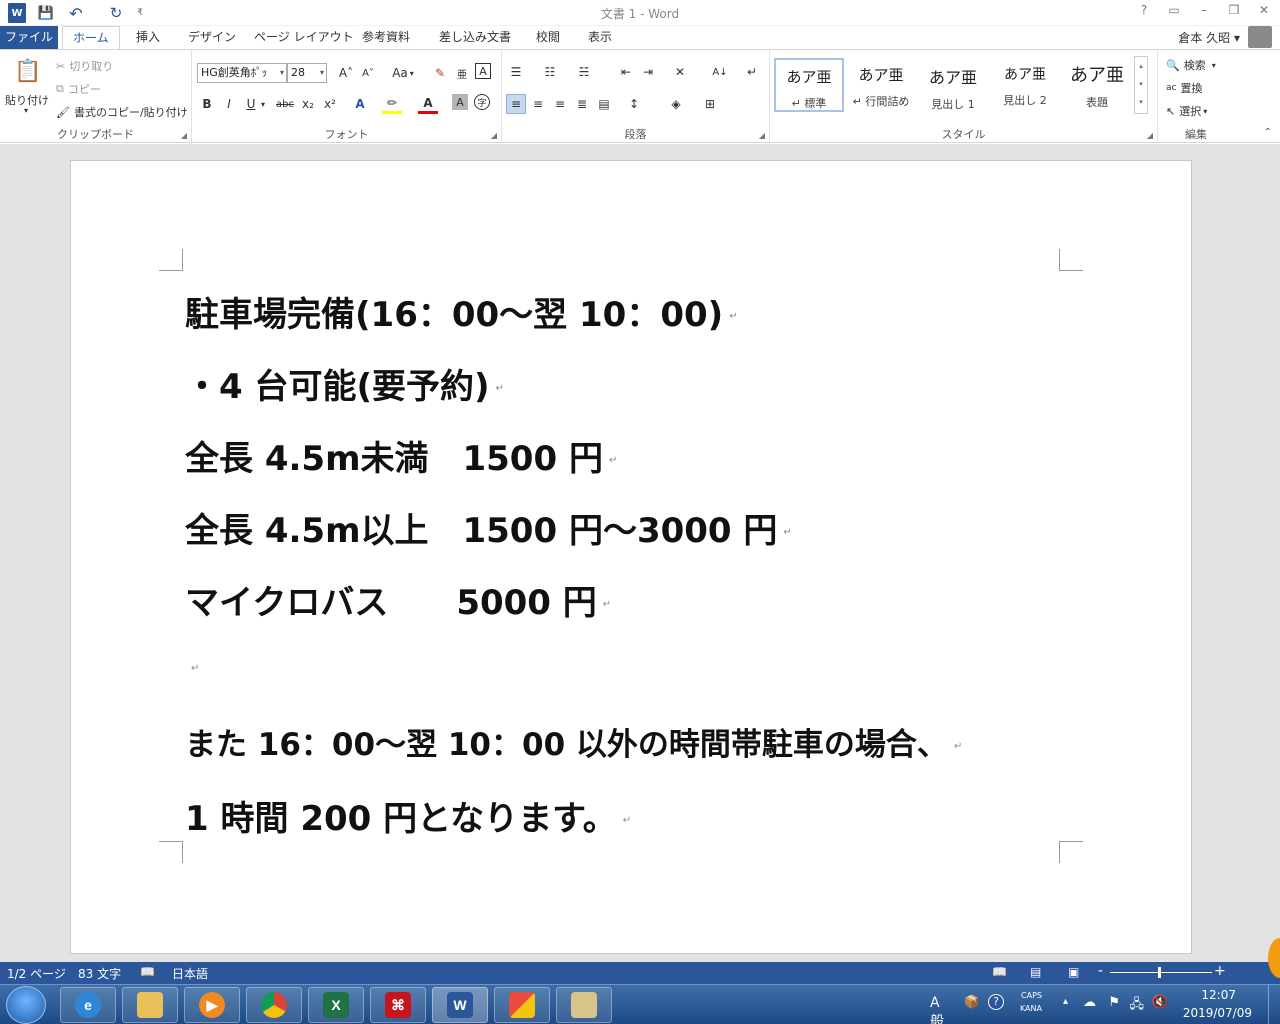 The height and width of the screenshot is (1024, 1280). Describe the element at coordinates (548, 37) in the screenshot. I see `tab-review: 校閲` at that location.